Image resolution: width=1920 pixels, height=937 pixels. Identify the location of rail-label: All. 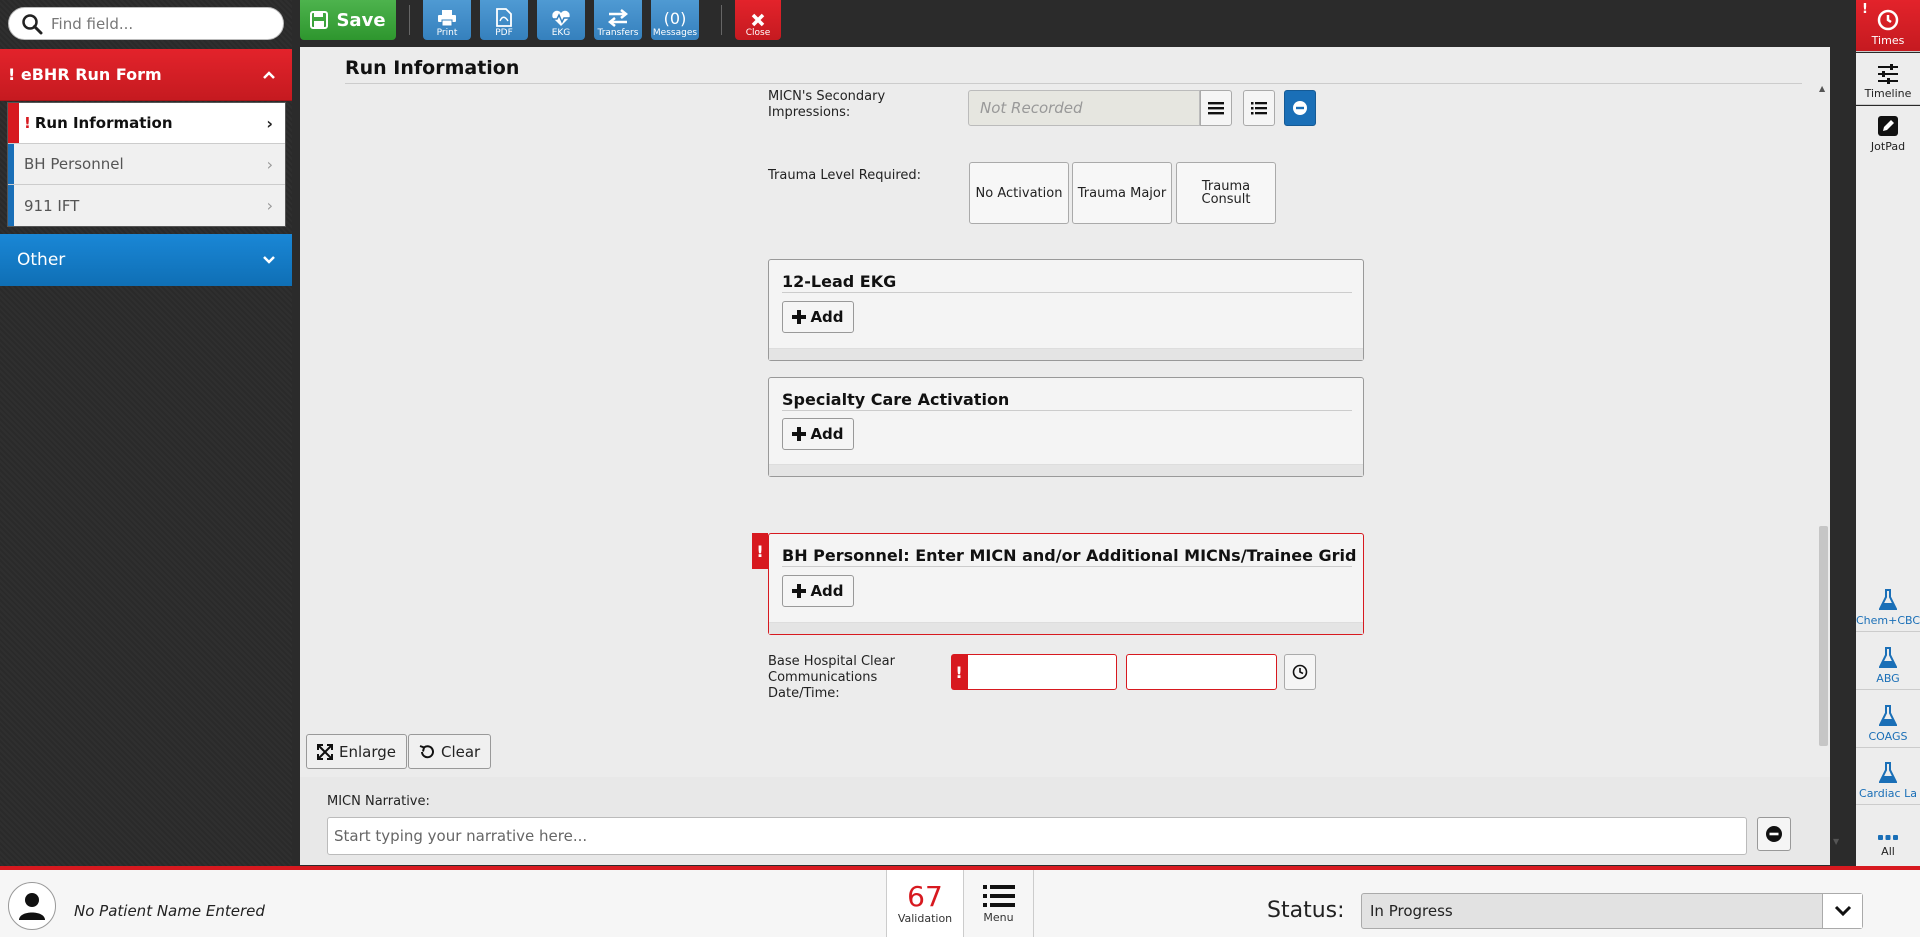
(1888, 851).